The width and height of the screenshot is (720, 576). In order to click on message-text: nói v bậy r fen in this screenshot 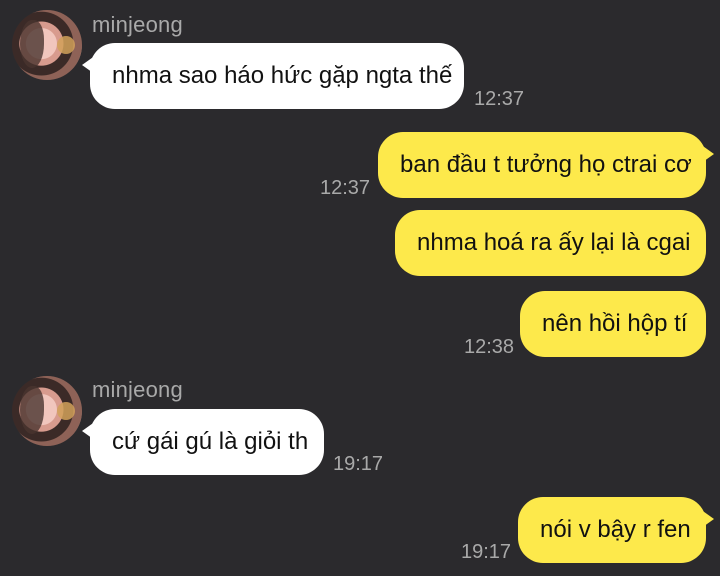, I will do `click(615, 529)`.